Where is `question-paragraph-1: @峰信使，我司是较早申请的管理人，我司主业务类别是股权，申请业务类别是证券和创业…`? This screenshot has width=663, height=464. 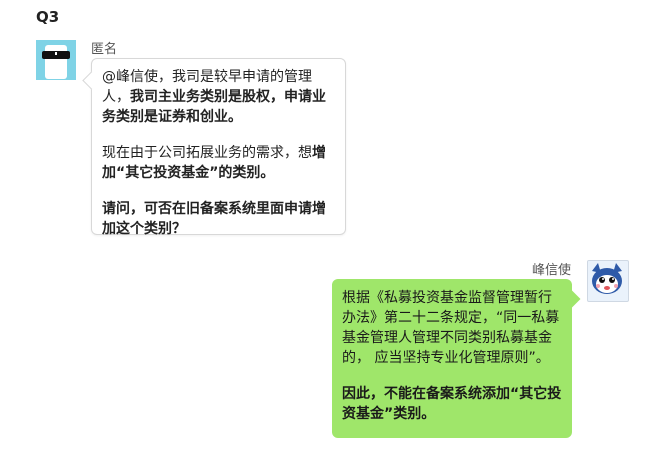 question-paragraph-1: @峰信使，我司是较早申请的管理人，我司主业务类别是股权，申请业务类别是证券和创业… is located at coordinates (214, 97).